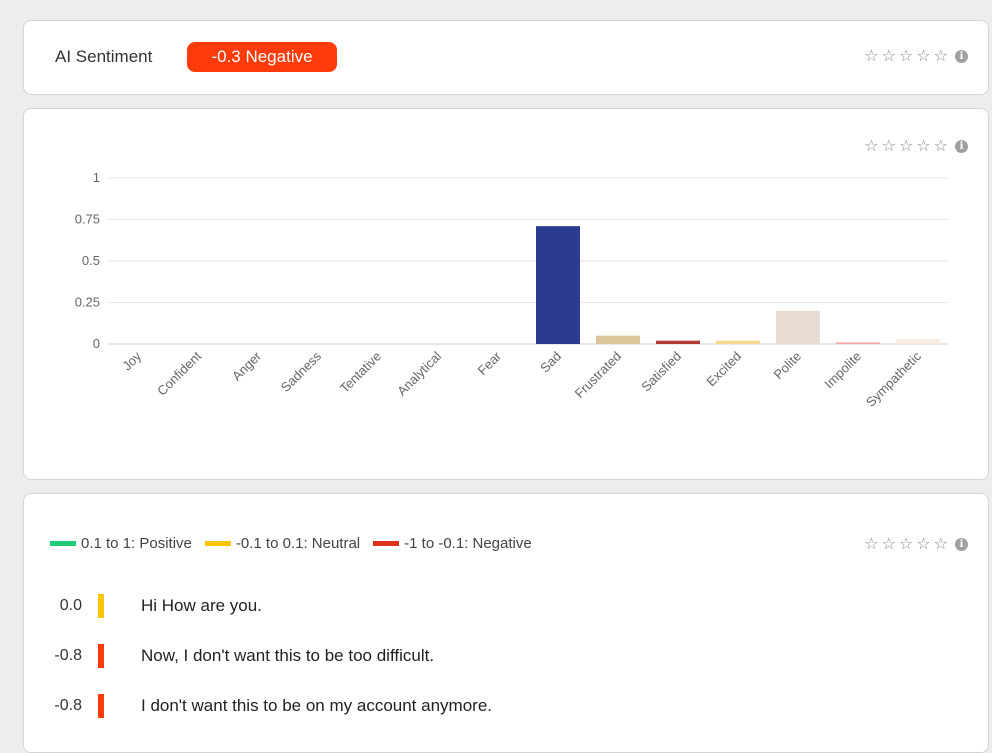  What do you see at coordinates (131, 360) in the screenshot?
I see `x-tick-label: Joy` at bounding box center [131, 360].